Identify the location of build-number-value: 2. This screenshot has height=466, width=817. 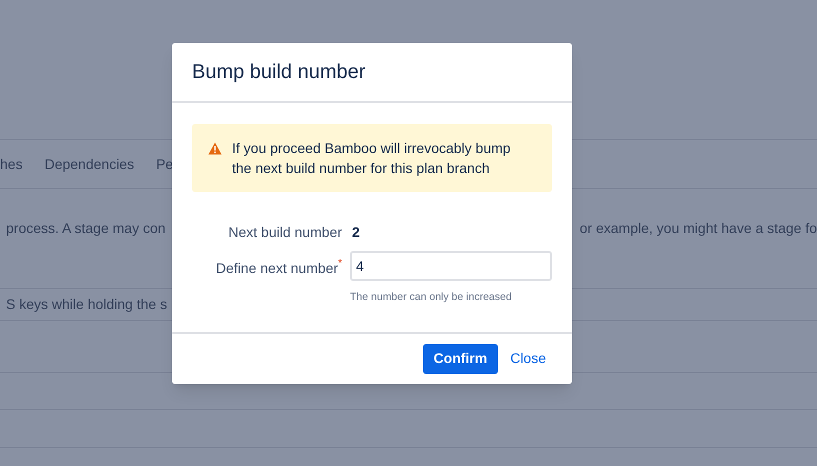
(356, 232).